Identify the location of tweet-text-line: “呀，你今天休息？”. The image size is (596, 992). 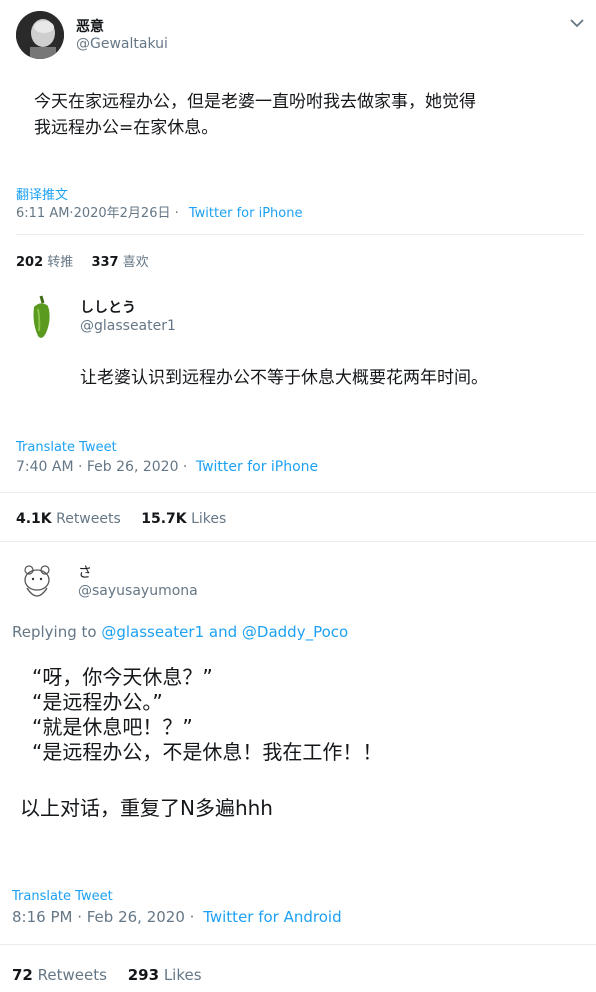
(122, 677).